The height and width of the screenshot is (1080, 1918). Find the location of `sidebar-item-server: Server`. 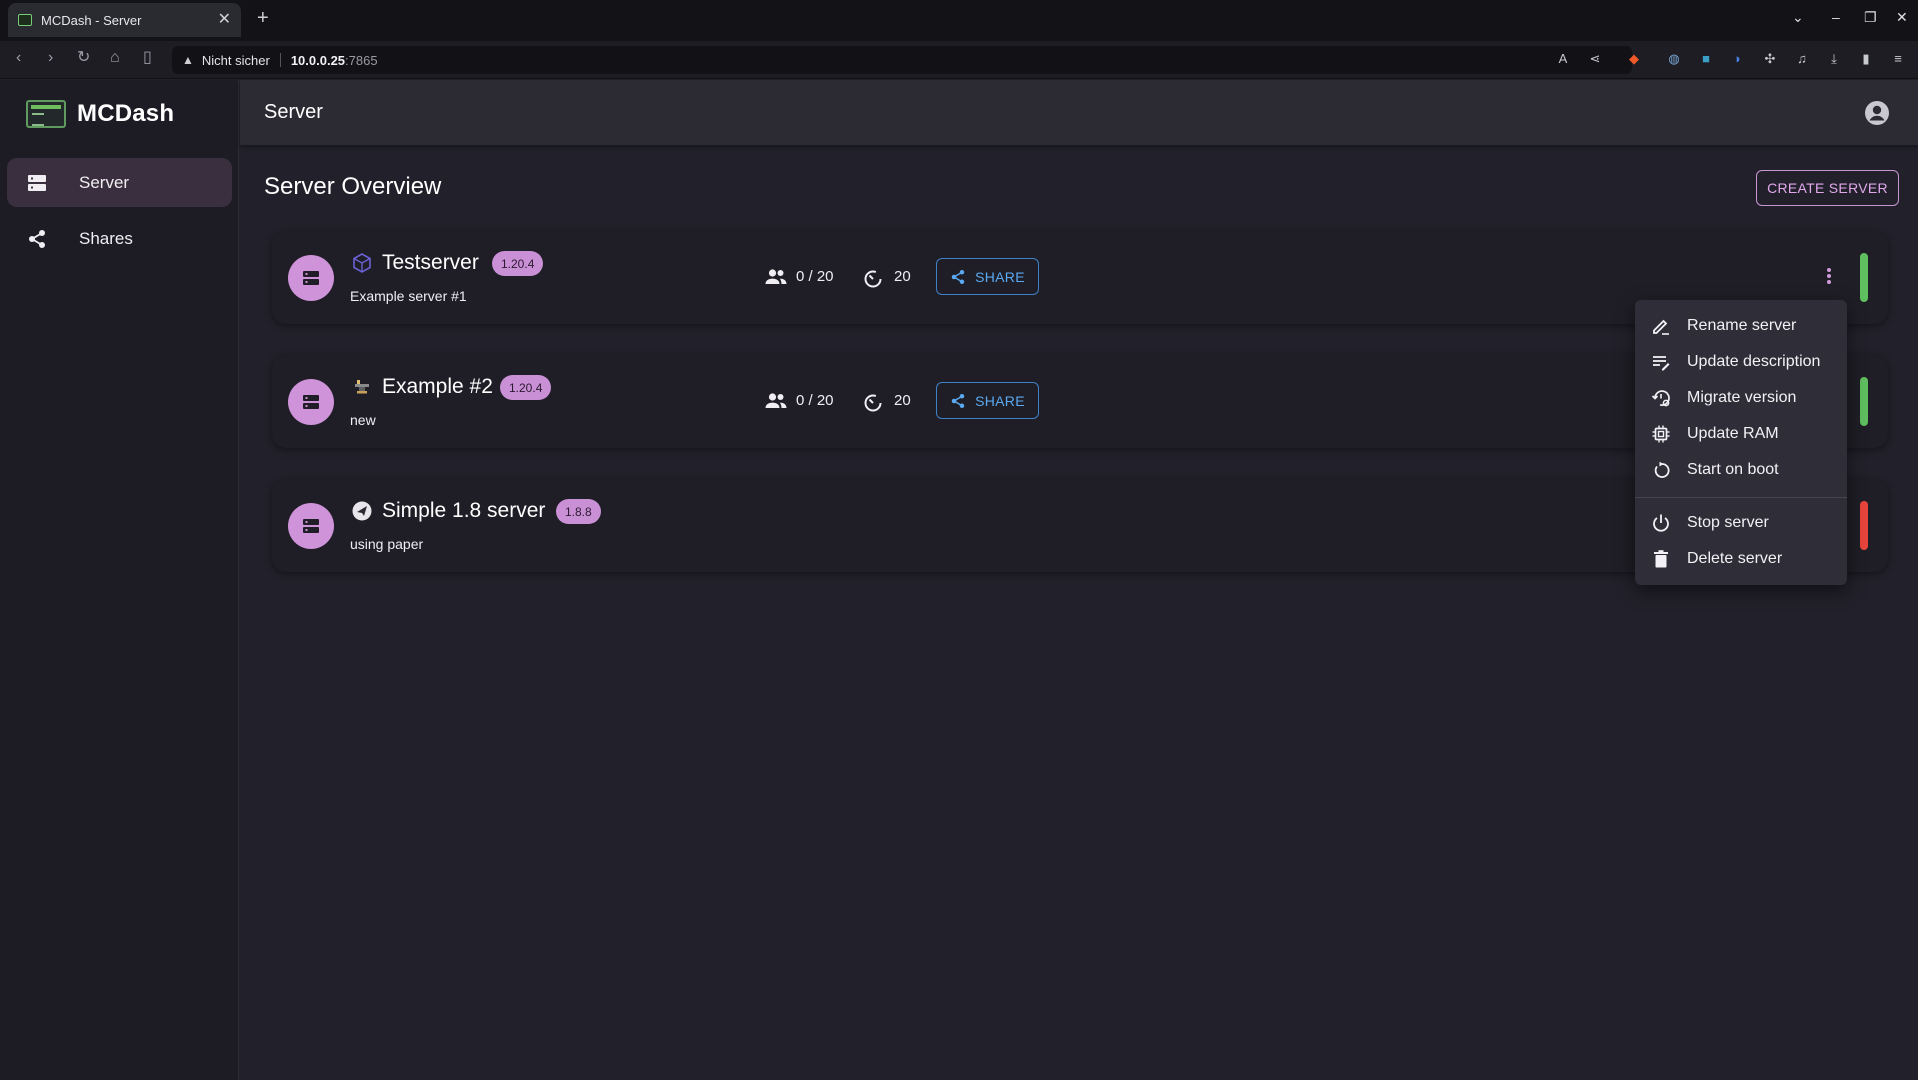

sidebar-item-server: Server is located at coordinates (119, 182).